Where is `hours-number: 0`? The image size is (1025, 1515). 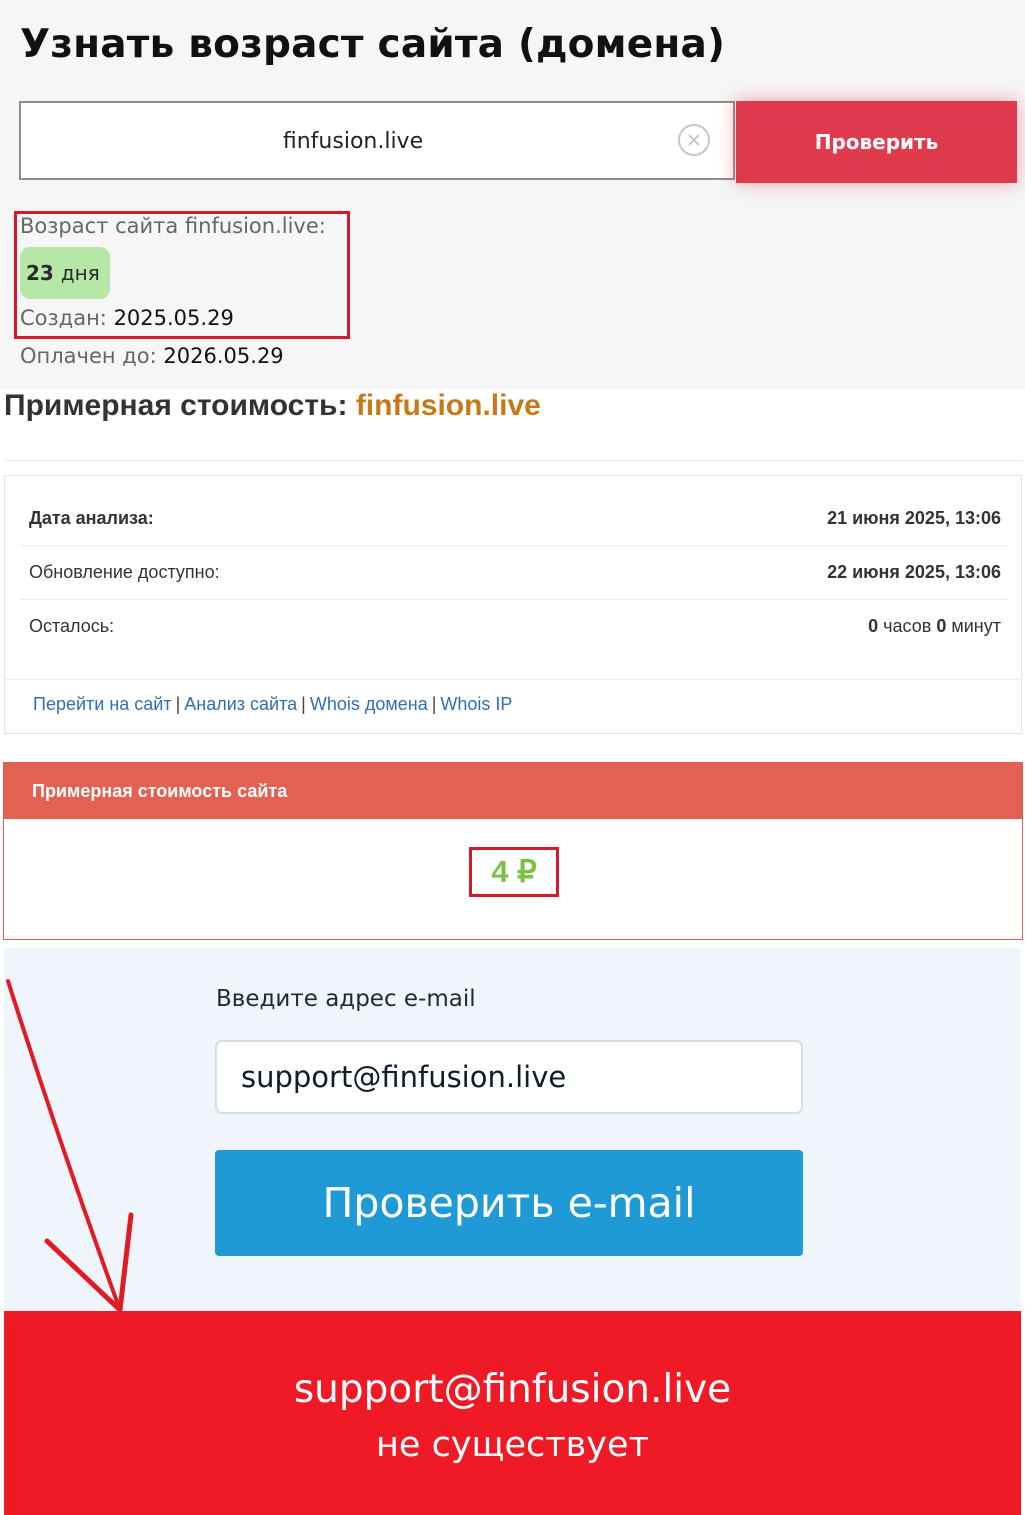 hours-number: 0 is located at coordinates (873, 626).